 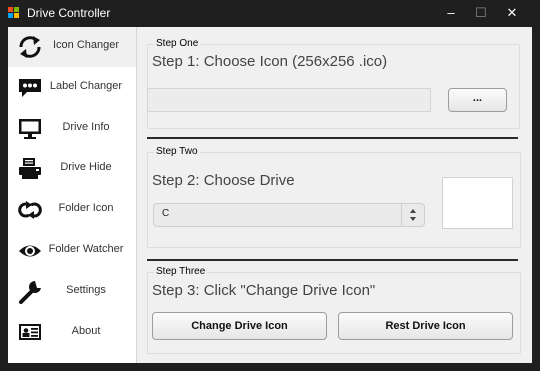 I want to click on sidebar-item-drive-info: Drive Info, so click(x=72, y=129).